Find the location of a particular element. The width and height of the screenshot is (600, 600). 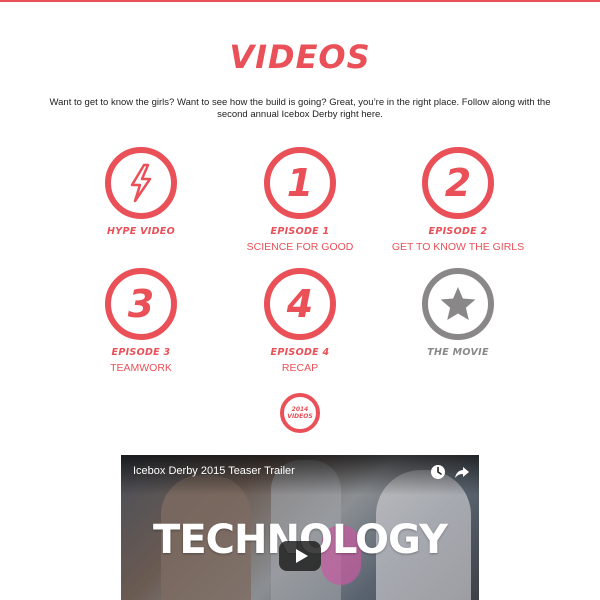

number-4-icon: 4 is located at coordinates (300, 304).